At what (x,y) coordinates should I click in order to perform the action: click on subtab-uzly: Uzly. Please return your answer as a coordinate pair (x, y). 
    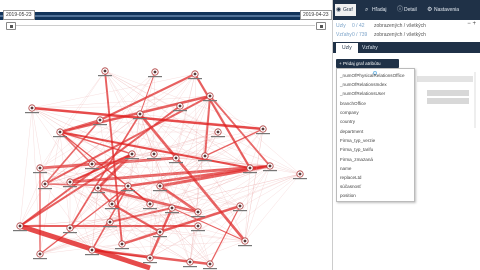
    Looking at the image, I should click on (347, 48).